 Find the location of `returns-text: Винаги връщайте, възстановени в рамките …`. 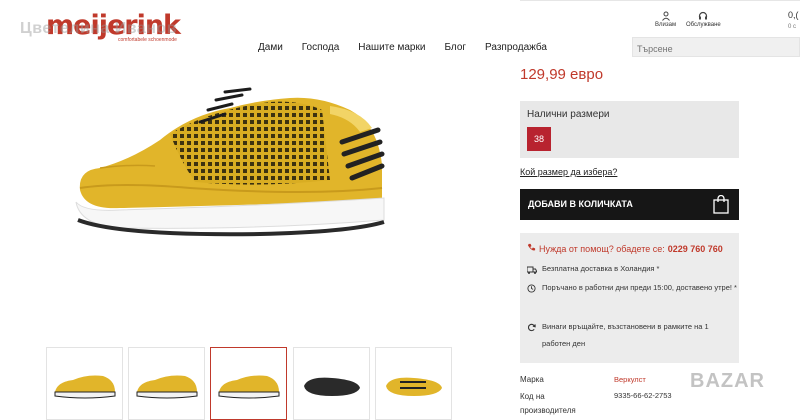

returns-text: Винаги връщайте, възстановени в рамките … is located at coordinates (625, 335).